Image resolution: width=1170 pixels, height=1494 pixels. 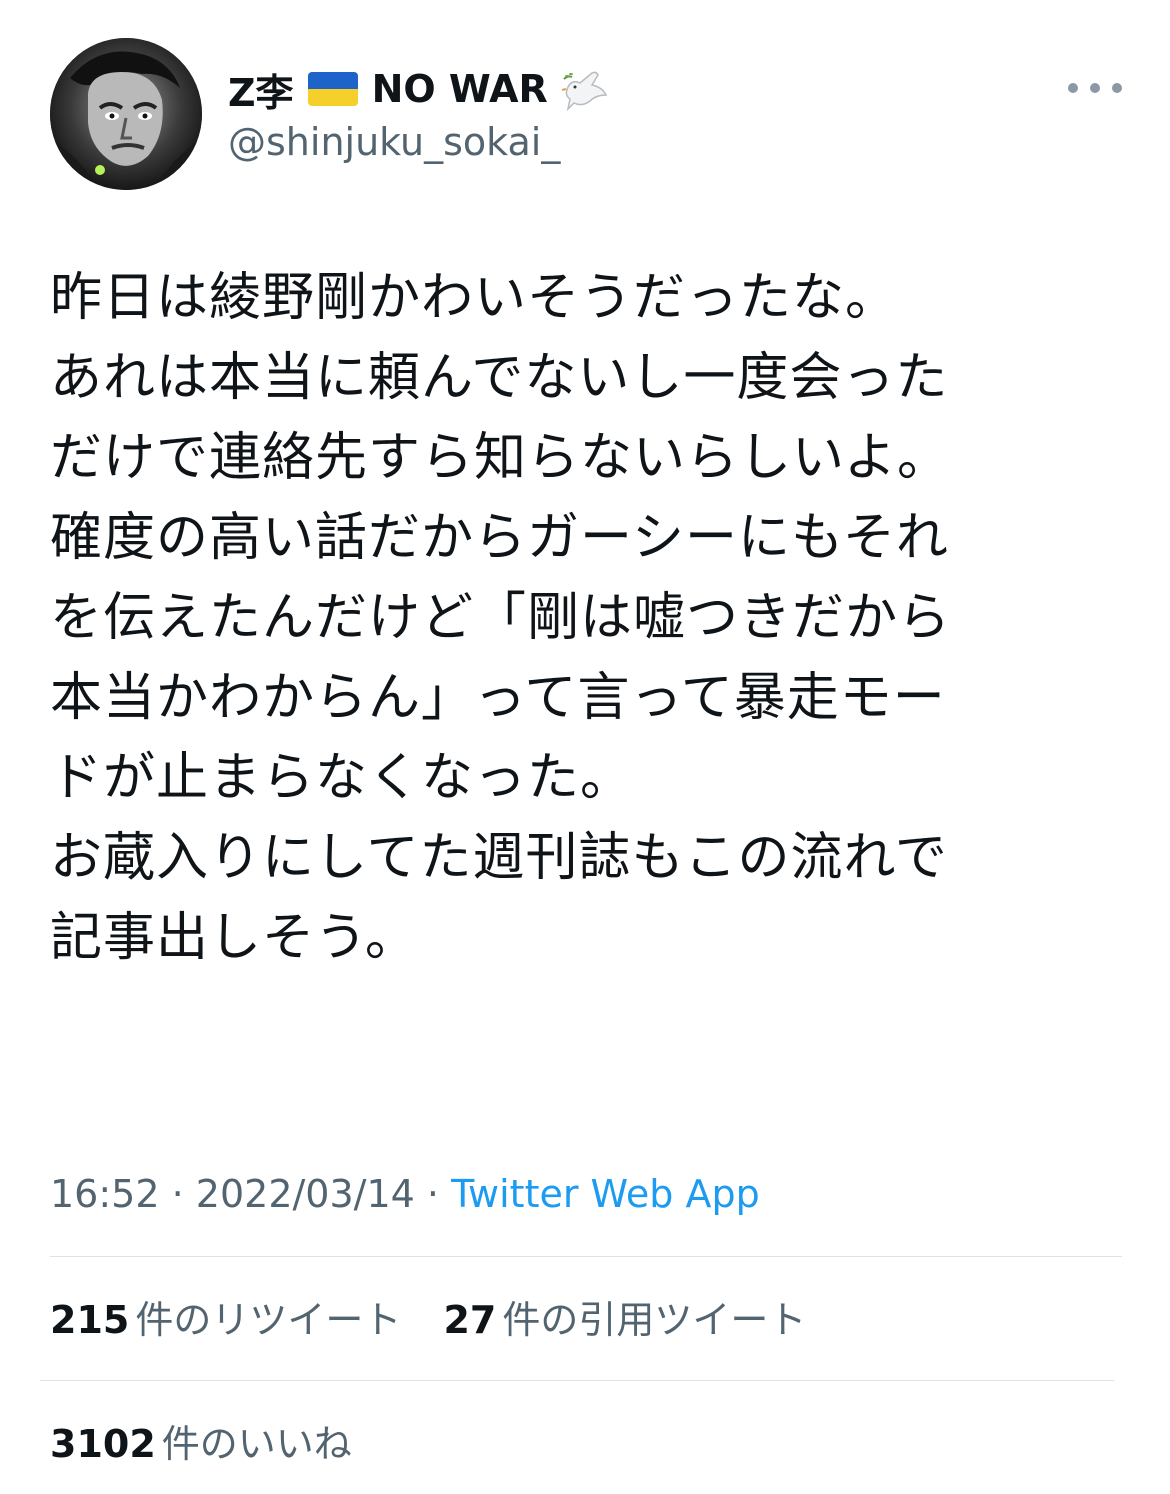 I want to click on retweets-stat: 215 件のリツイート, so click(x=225, y=1320).